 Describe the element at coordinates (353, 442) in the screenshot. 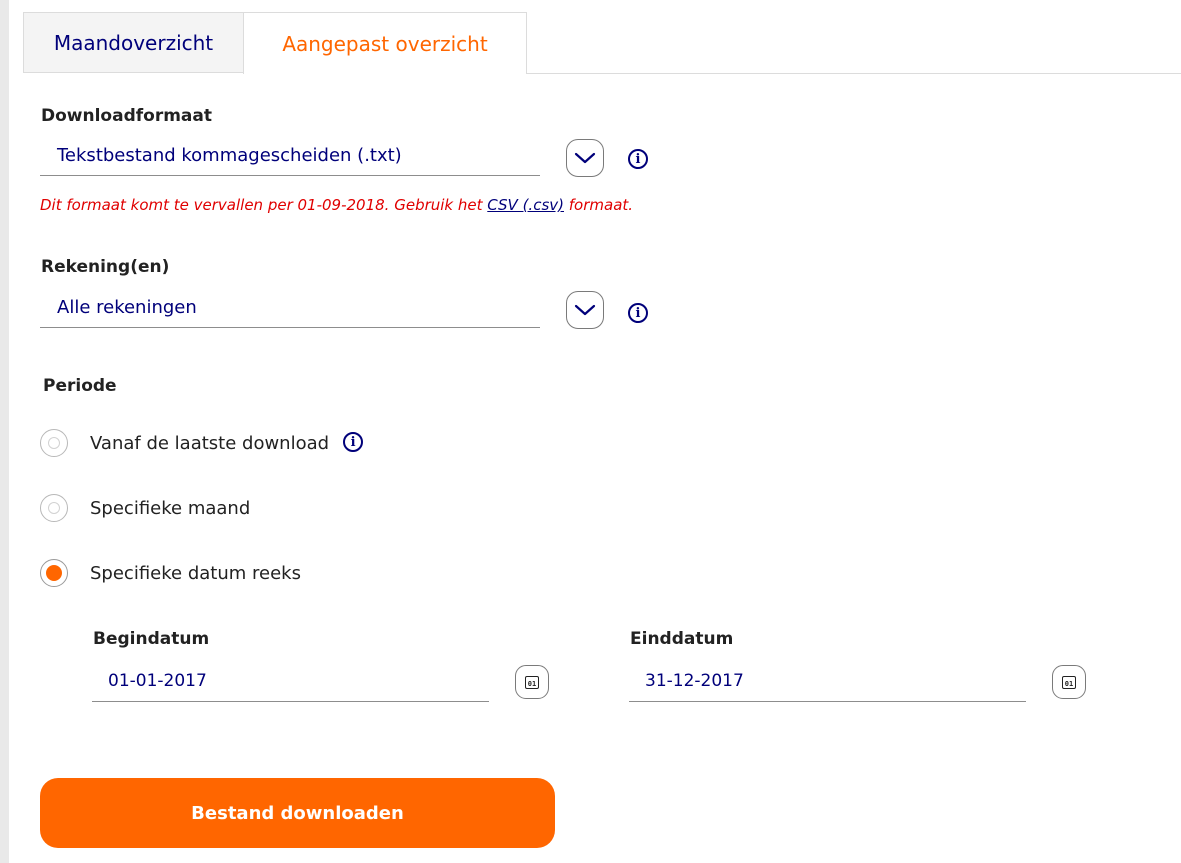

I see `last-download-info-icon: i` at that location.